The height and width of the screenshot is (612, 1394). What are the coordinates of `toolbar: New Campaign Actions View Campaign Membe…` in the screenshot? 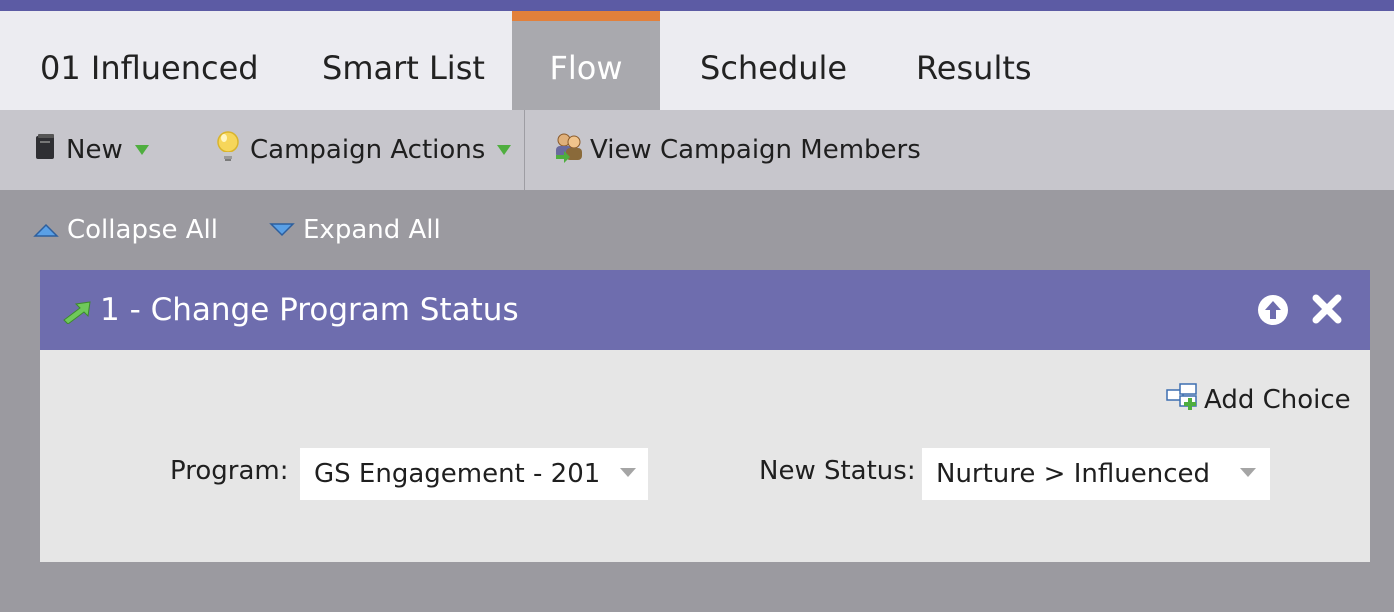 It's located at (697, 150).